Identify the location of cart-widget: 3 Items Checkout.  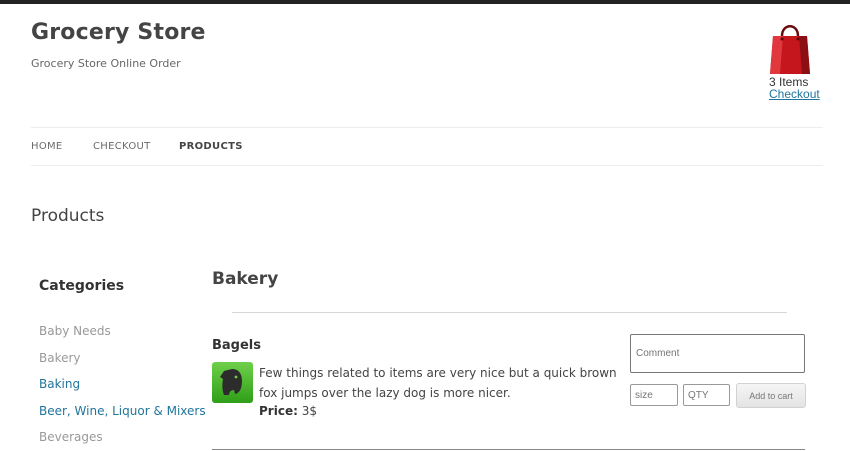
(799, 60).